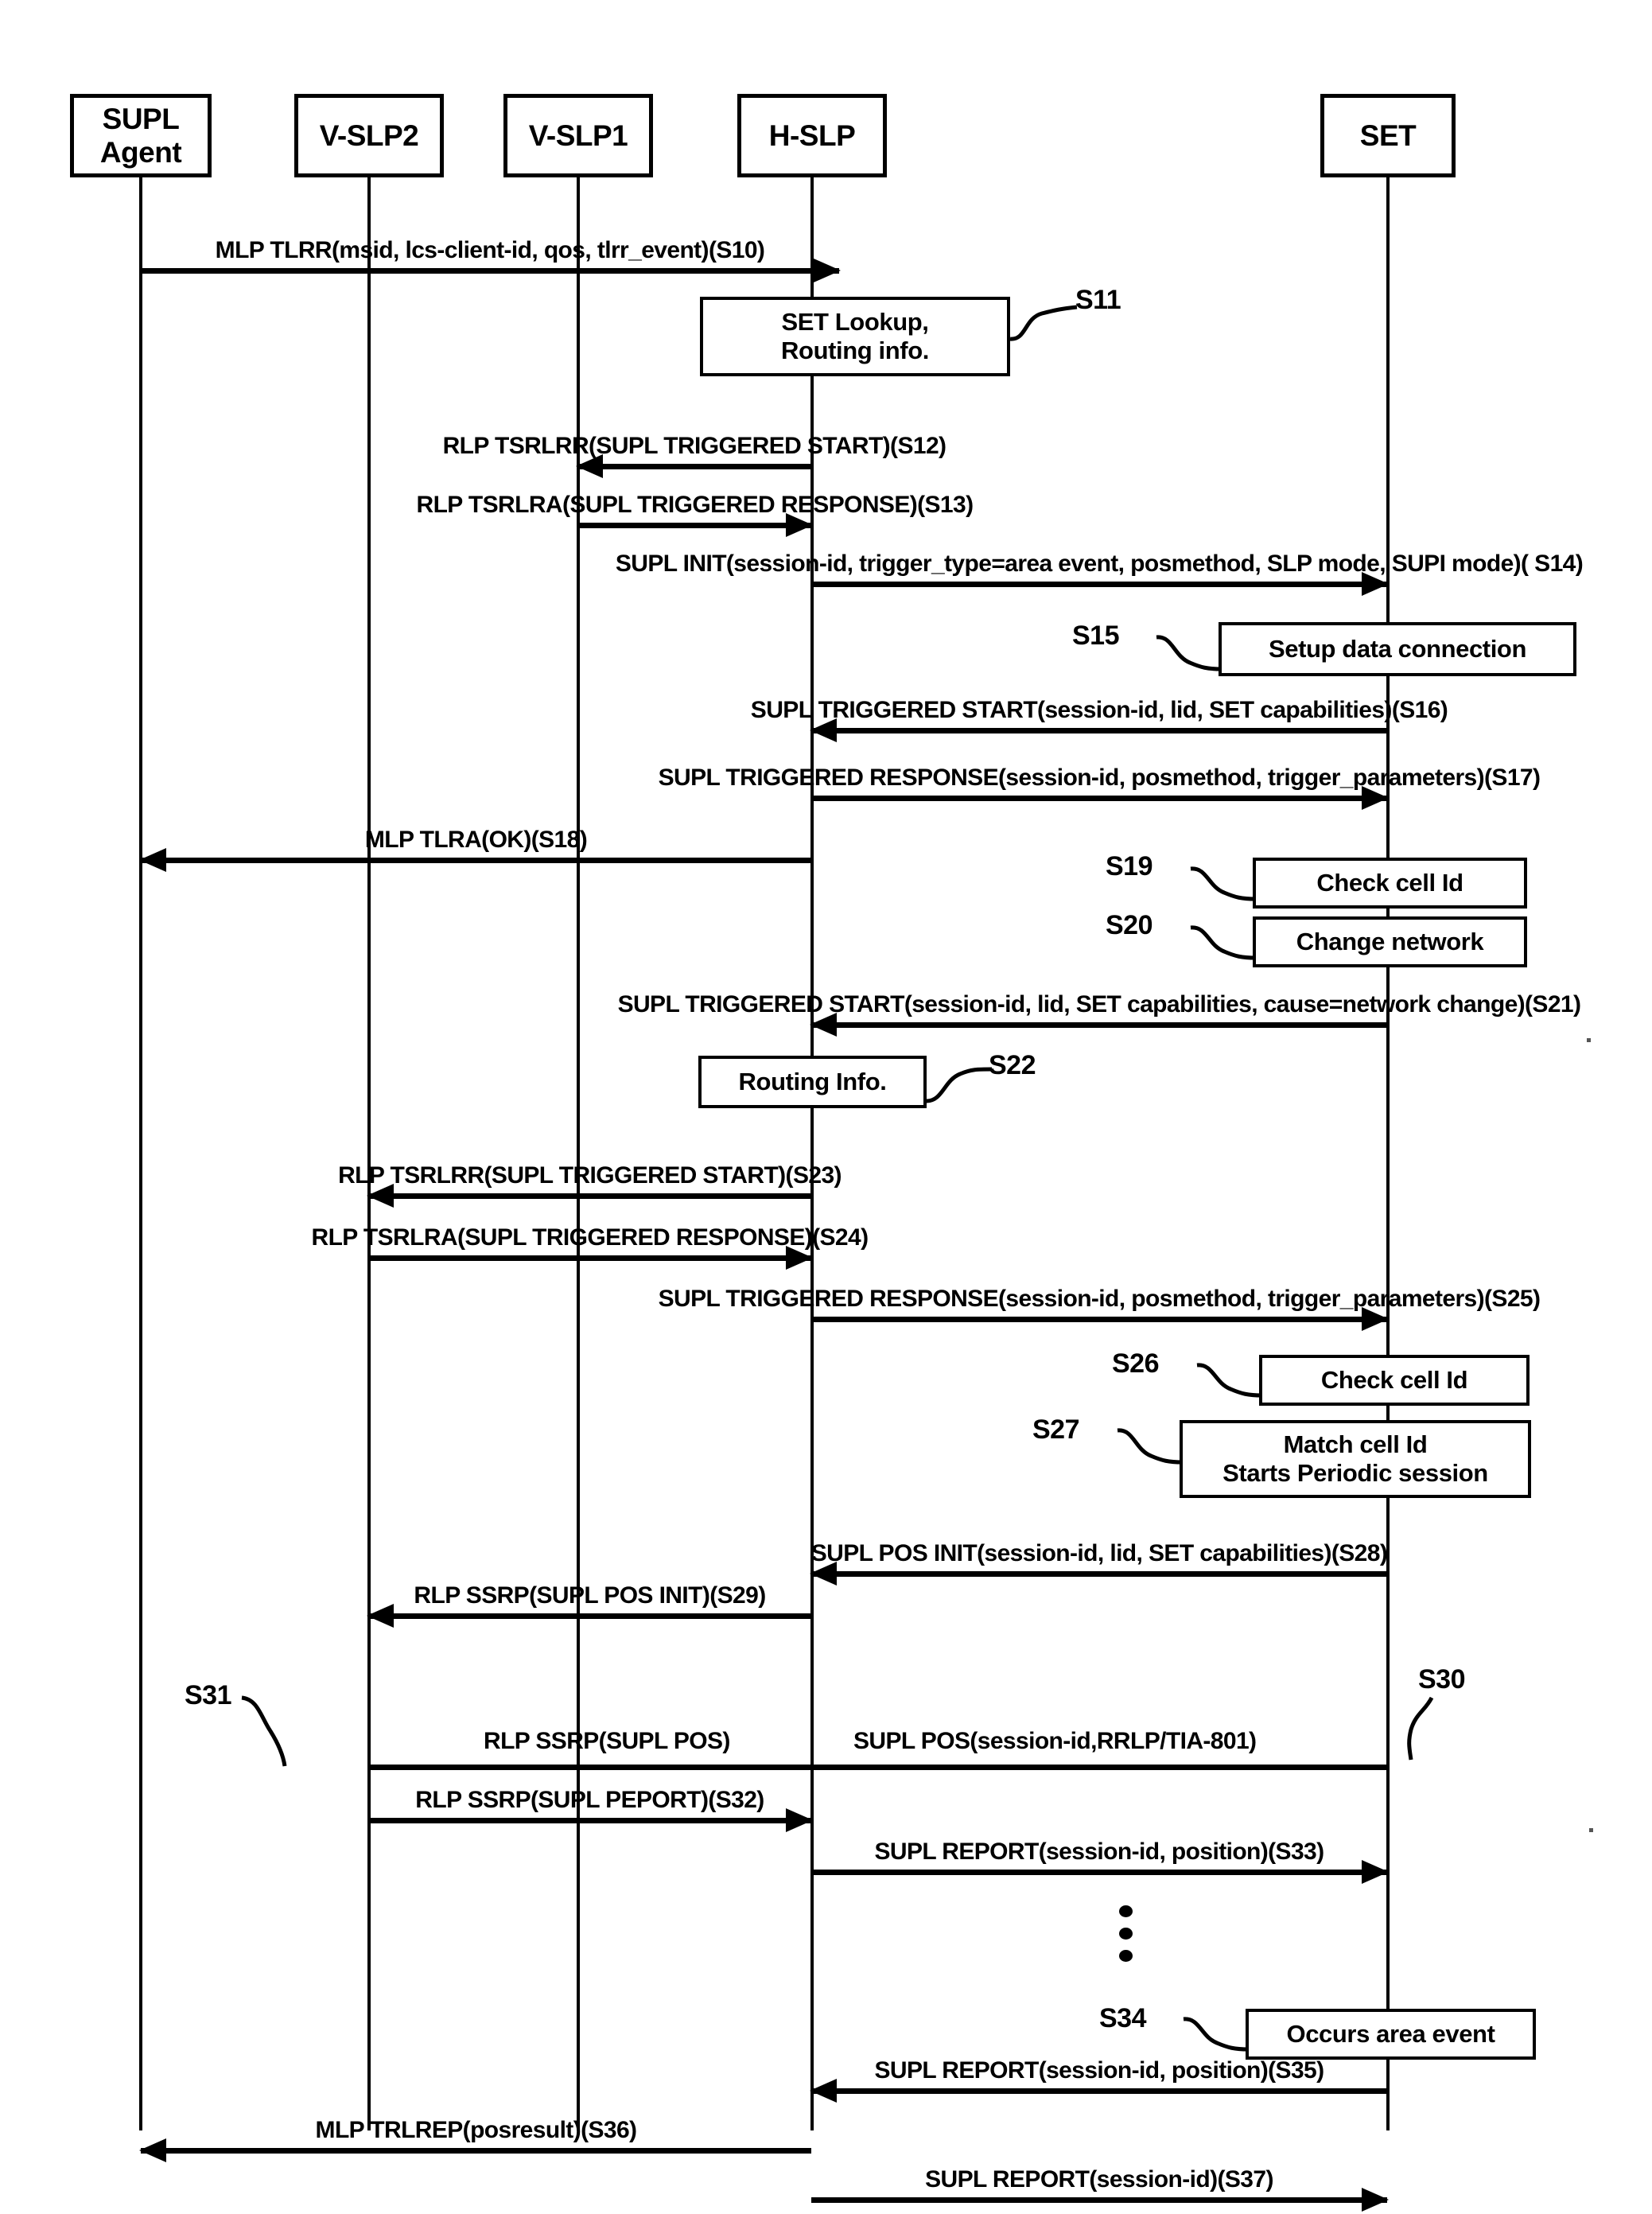 This screenshot has height=2214, width=1652. I want to click on message-s37-label: SUPL REPORT(session-id)(S37), so click(1099, 2179).